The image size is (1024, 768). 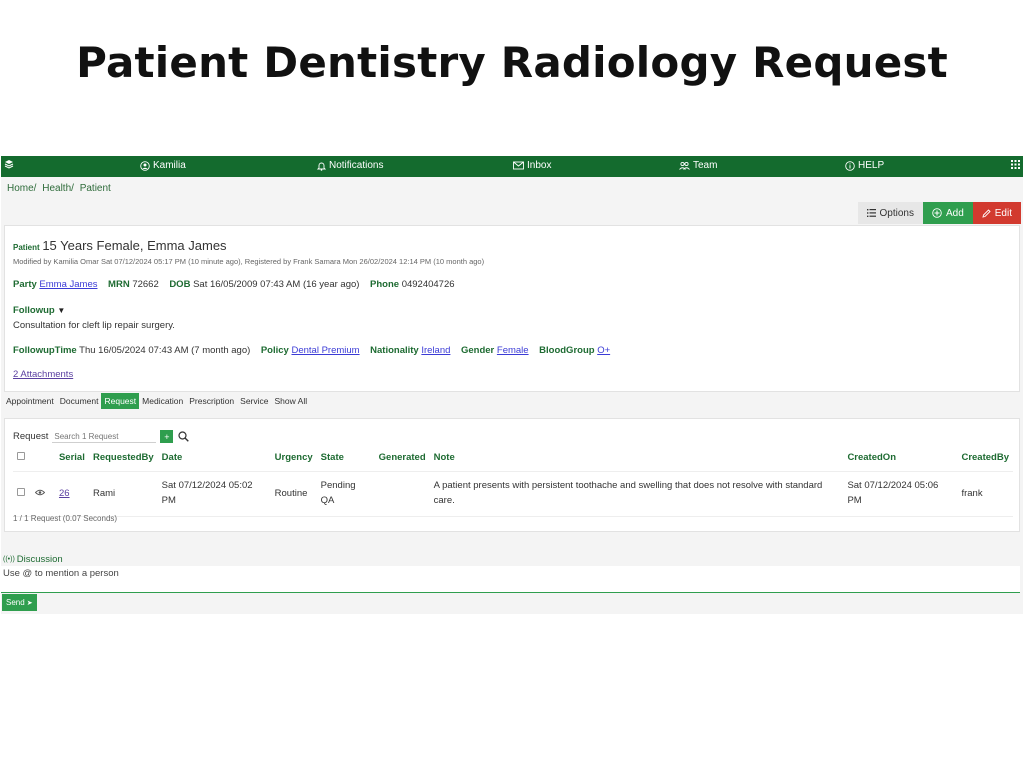 What do you see at coordinates (705, 165) in the screenshot?
I see `nav-team-label: Team` at bounding box center [705, 165].